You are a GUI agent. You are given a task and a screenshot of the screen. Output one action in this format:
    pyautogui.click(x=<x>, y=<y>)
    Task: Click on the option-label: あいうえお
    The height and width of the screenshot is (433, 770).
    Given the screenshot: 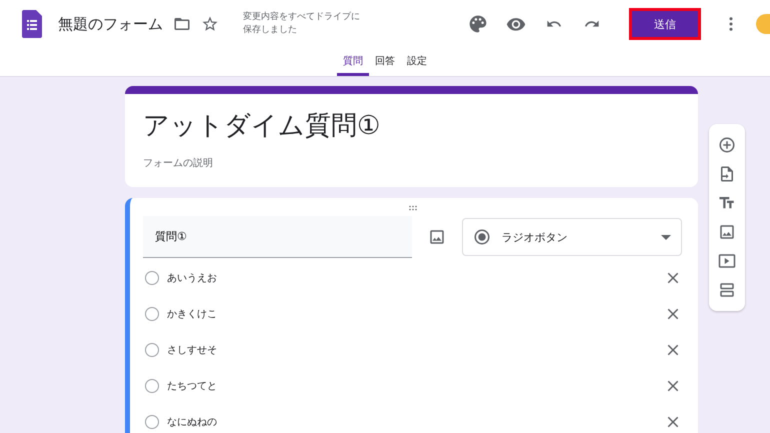 What is the action you would take?
    pyautogui.click(x=411, y=278)
    